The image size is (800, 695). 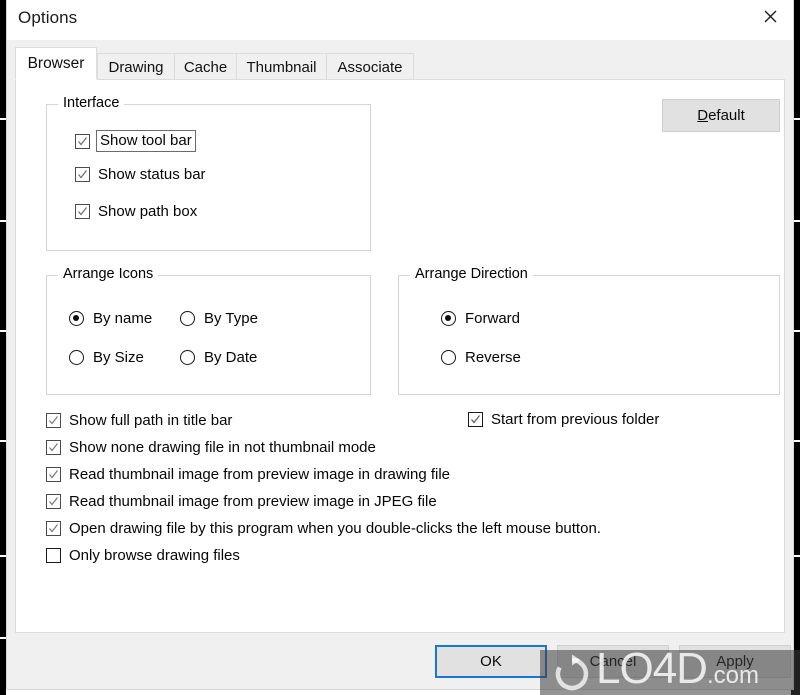 What do you see at coordinates (76, 318) in the screenshot?
I see `radio-icon-by-name` at bounding box center [76, 318].